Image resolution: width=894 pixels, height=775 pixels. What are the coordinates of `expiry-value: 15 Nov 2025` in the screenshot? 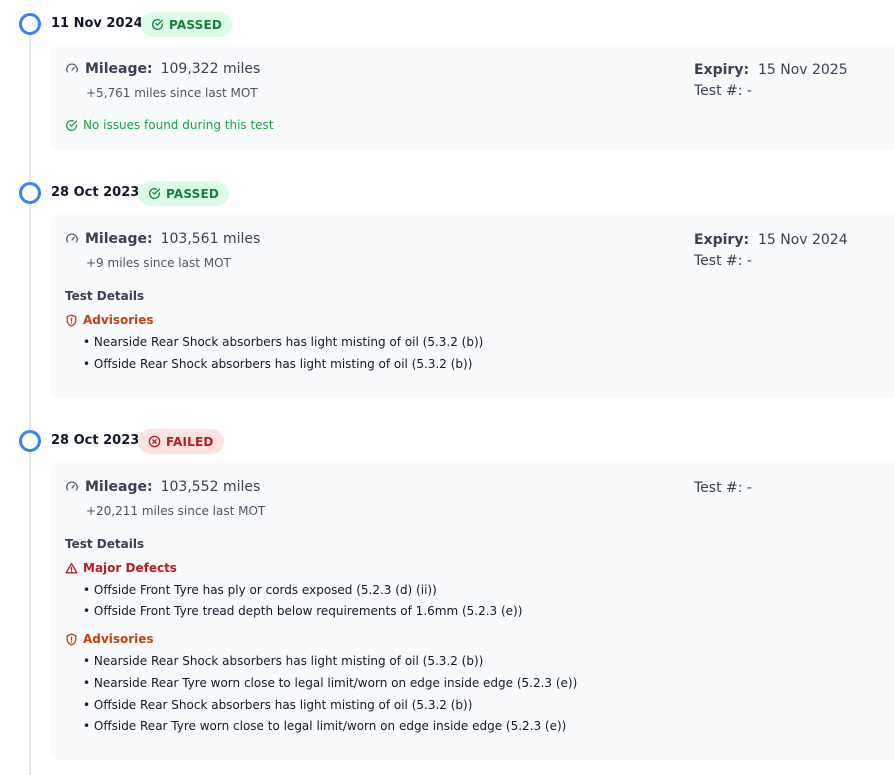 It's located at (802, 70).